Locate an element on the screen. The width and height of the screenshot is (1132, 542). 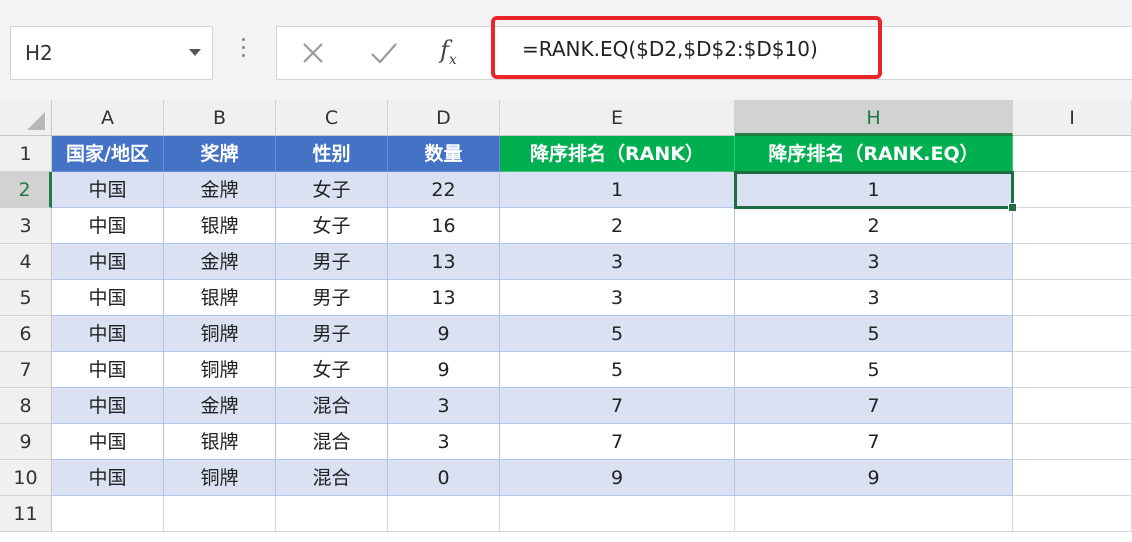
table-header-cell: 性别 is located at coordinates (332, 154).